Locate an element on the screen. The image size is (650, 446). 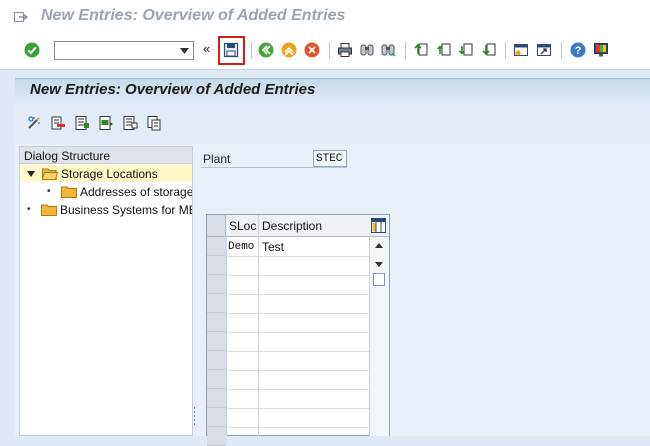
toolbar-toggle-button: « is located at coordinates (206, 49).